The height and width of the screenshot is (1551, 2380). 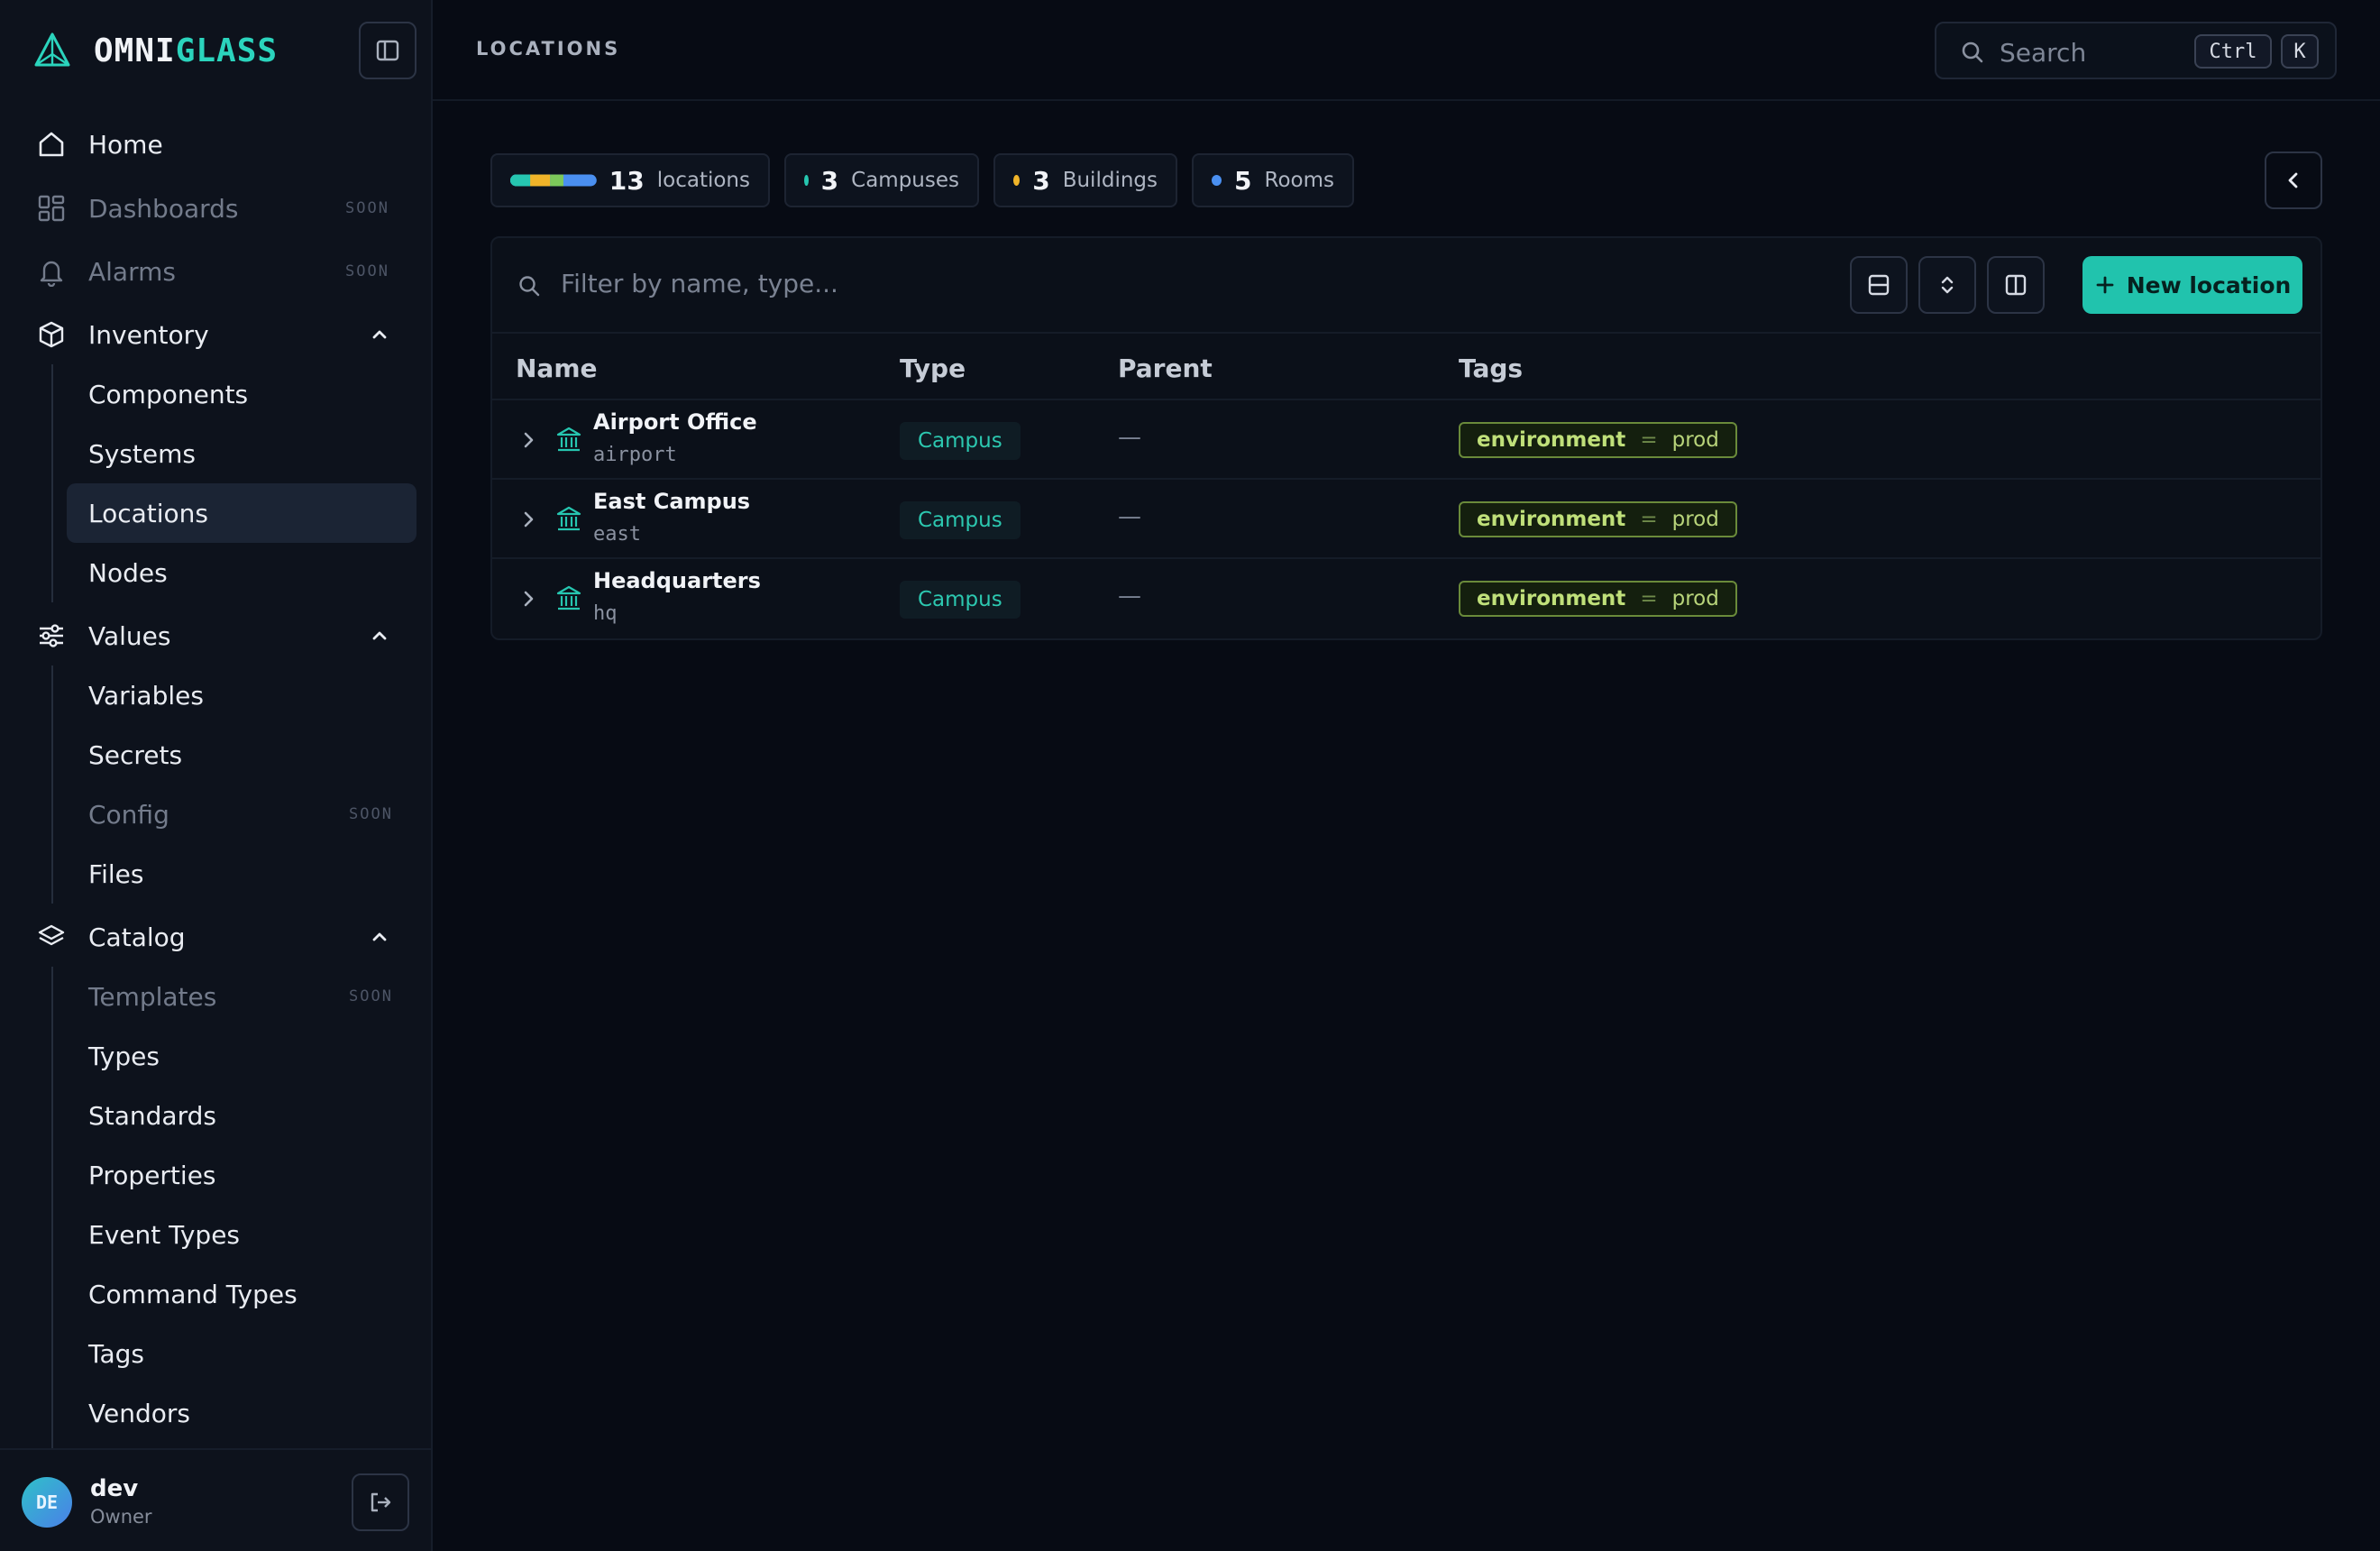 I want to click on nav-components: Components, so click(x=241, y=394).